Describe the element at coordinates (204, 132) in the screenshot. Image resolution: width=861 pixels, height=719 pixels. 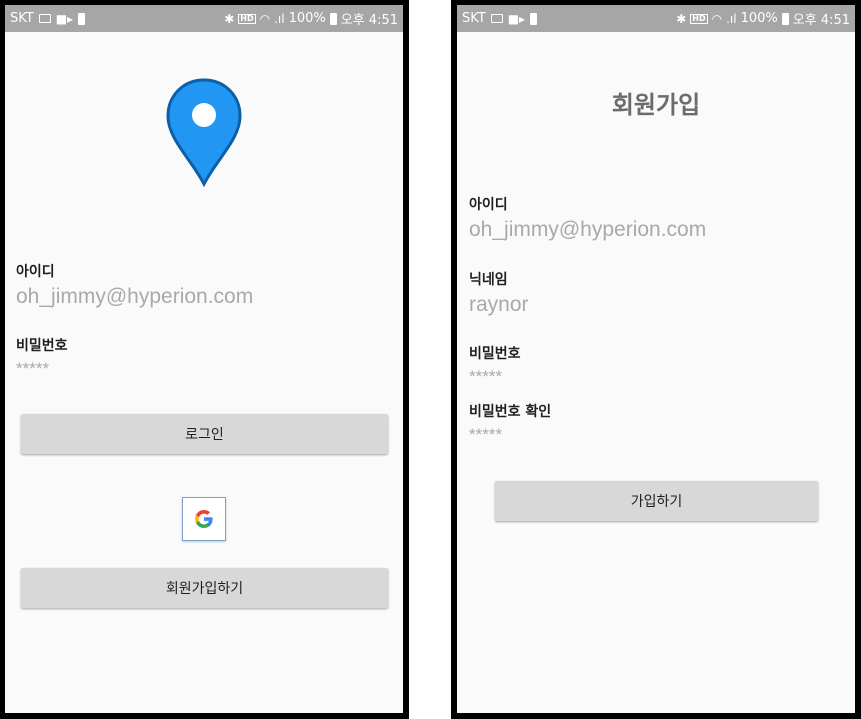
I see `location-pin-icon` at that location.